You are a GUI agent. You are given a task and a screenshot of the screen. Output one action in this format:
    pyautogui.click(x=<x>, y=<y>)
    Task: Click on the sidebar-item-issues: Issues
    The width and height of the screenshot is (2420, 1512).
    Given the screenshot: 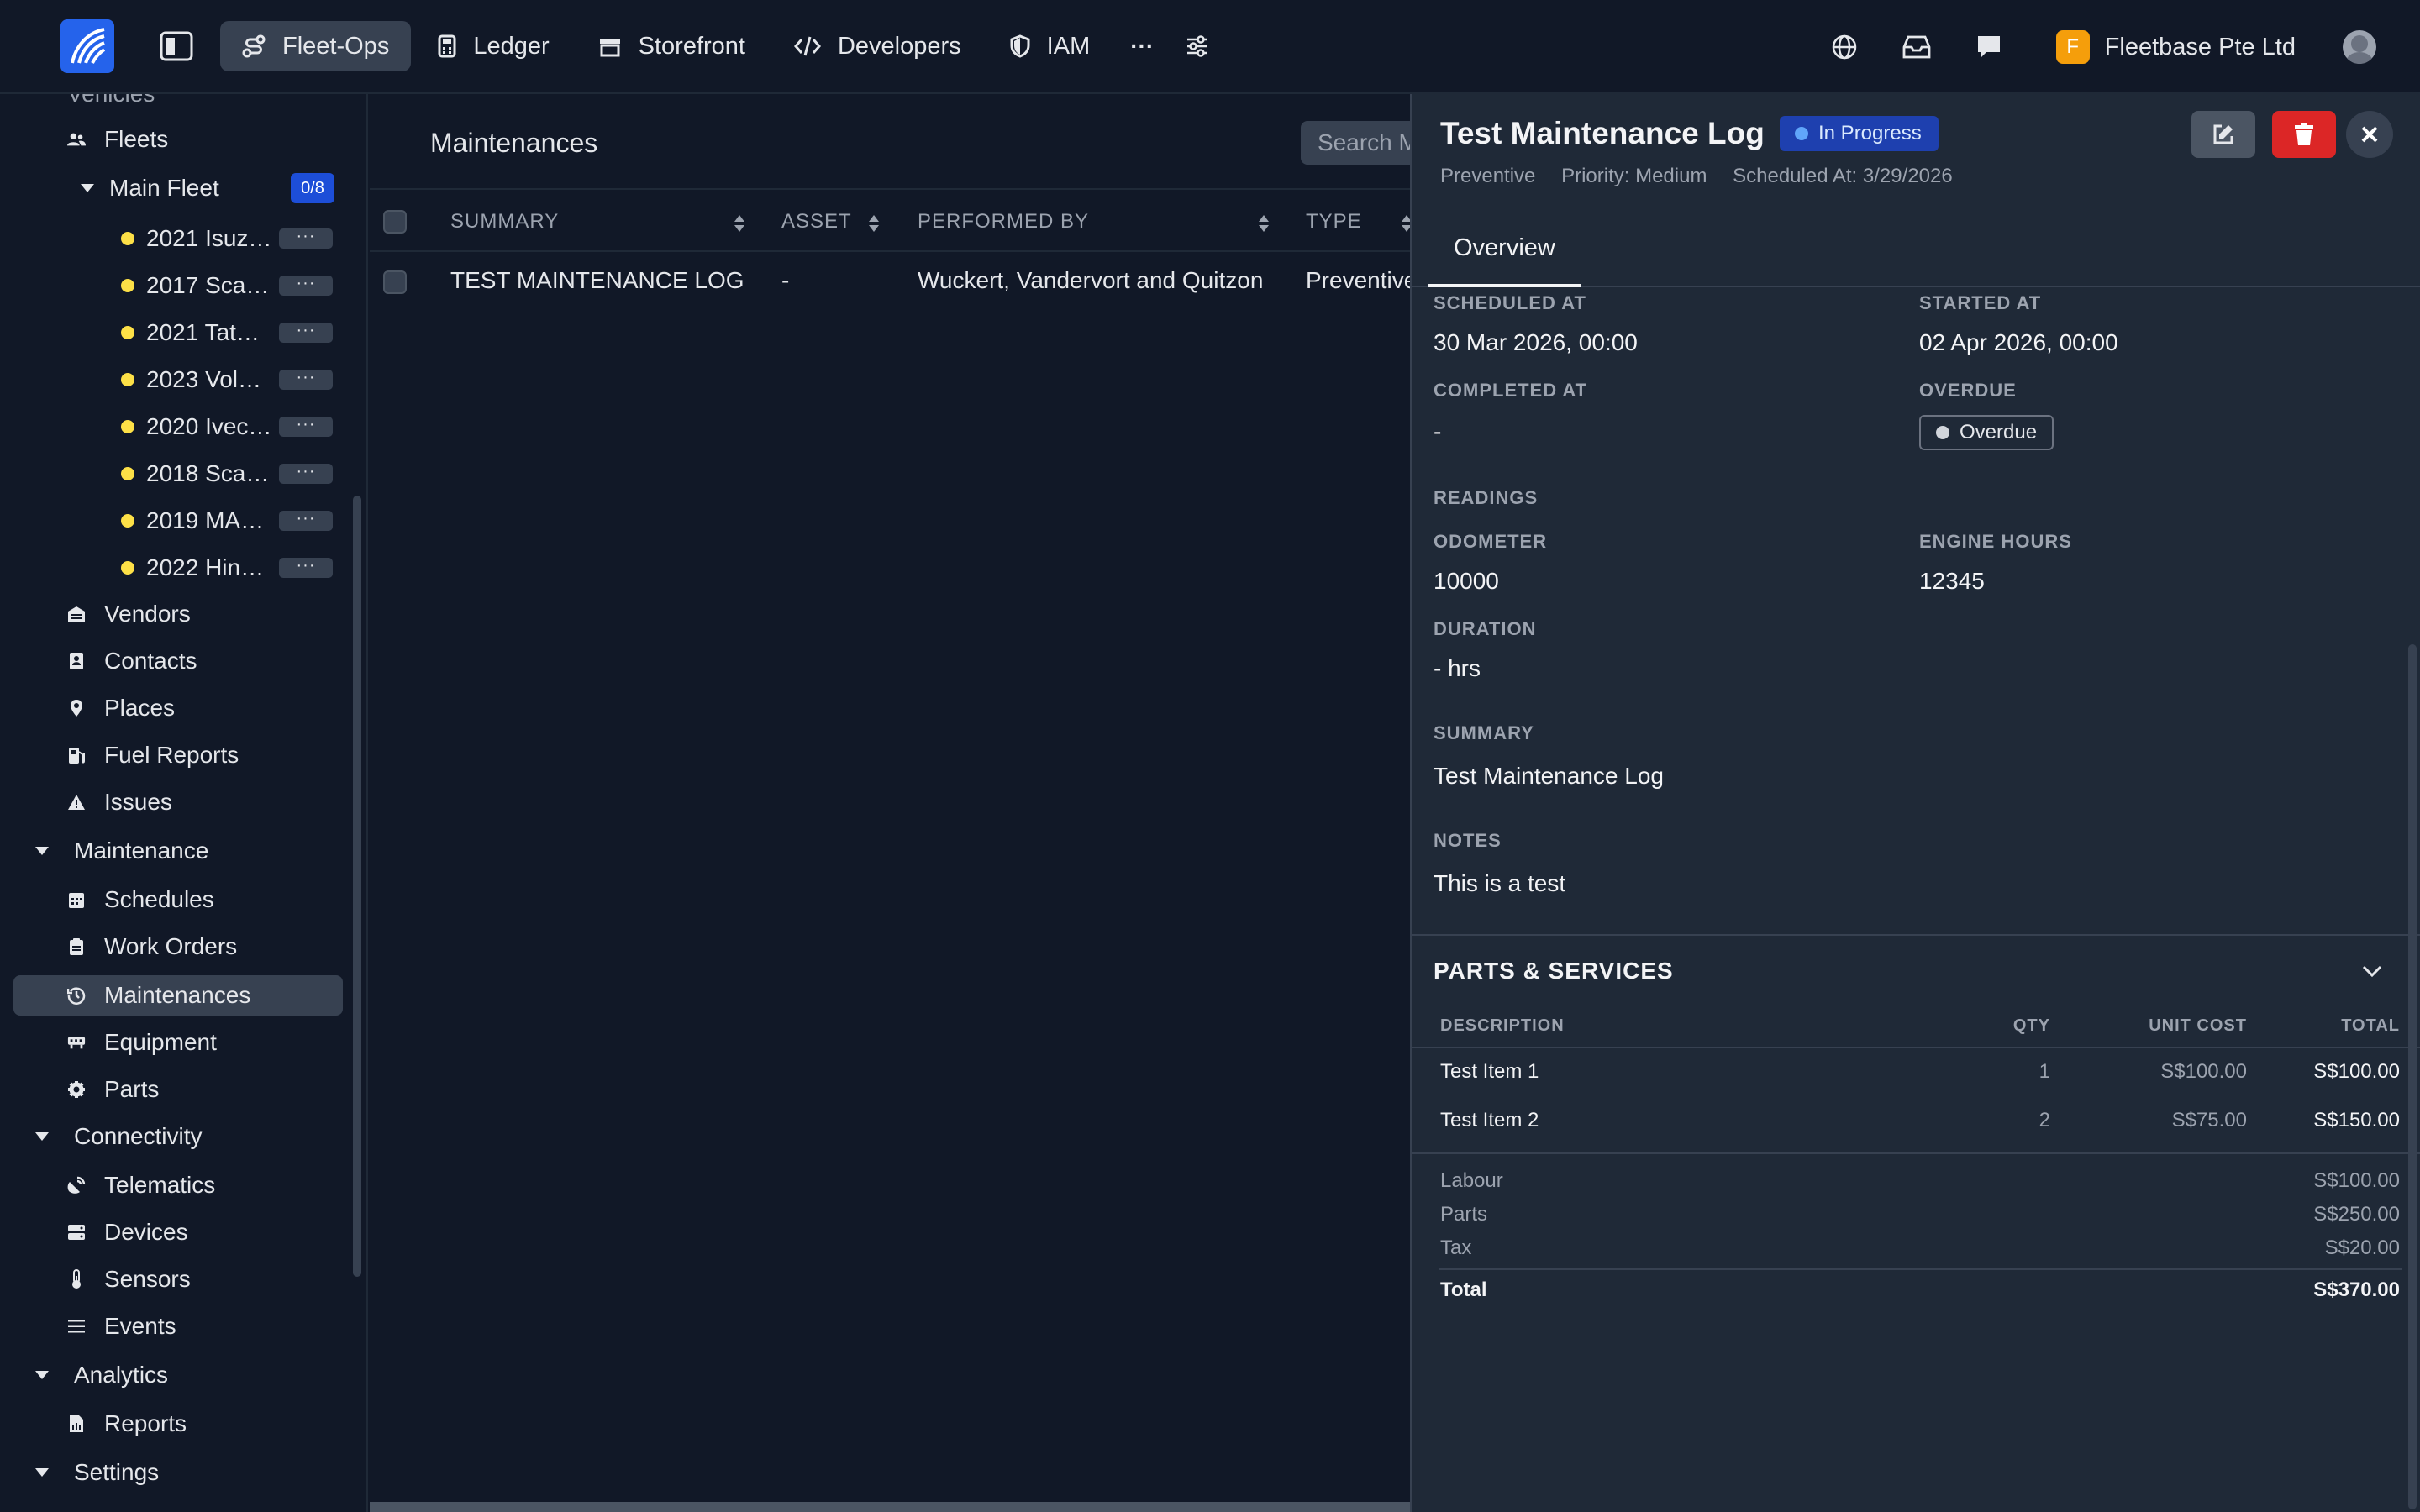 What is the action you would take?
    pyautogui.click(x=120, y=802)
    